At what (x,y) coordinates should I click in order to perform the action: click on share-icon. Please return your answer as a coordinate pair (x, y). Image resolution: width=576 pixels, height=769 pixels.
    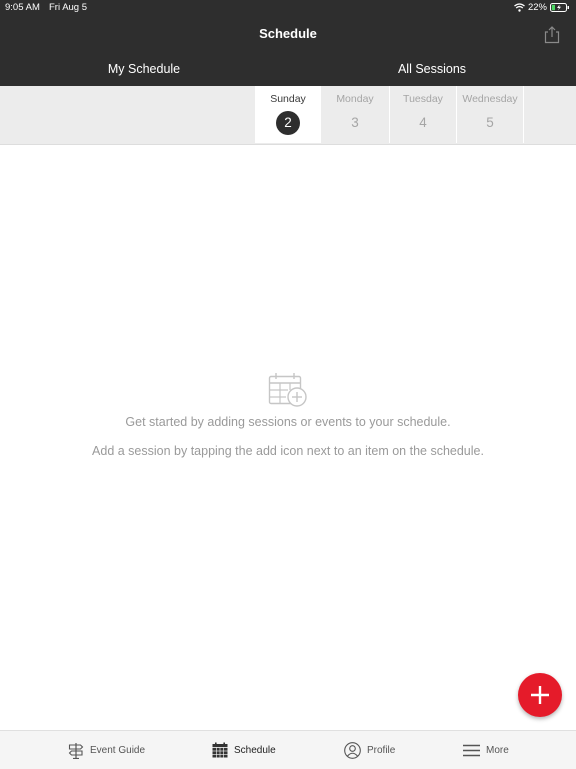
    Looking at the image, I should click on (552, 35).